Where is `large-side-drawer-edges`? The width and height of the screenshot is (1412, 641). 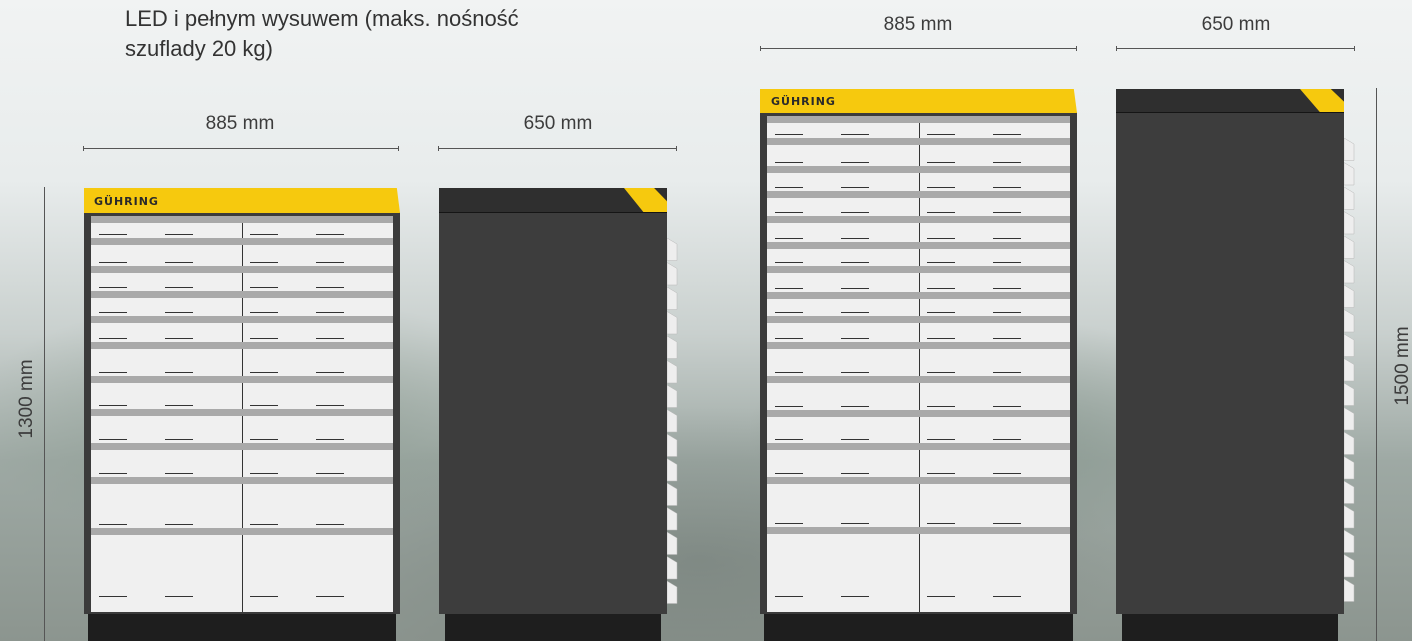 large-side-drawer-edges is located at coordinates (1349, 370).